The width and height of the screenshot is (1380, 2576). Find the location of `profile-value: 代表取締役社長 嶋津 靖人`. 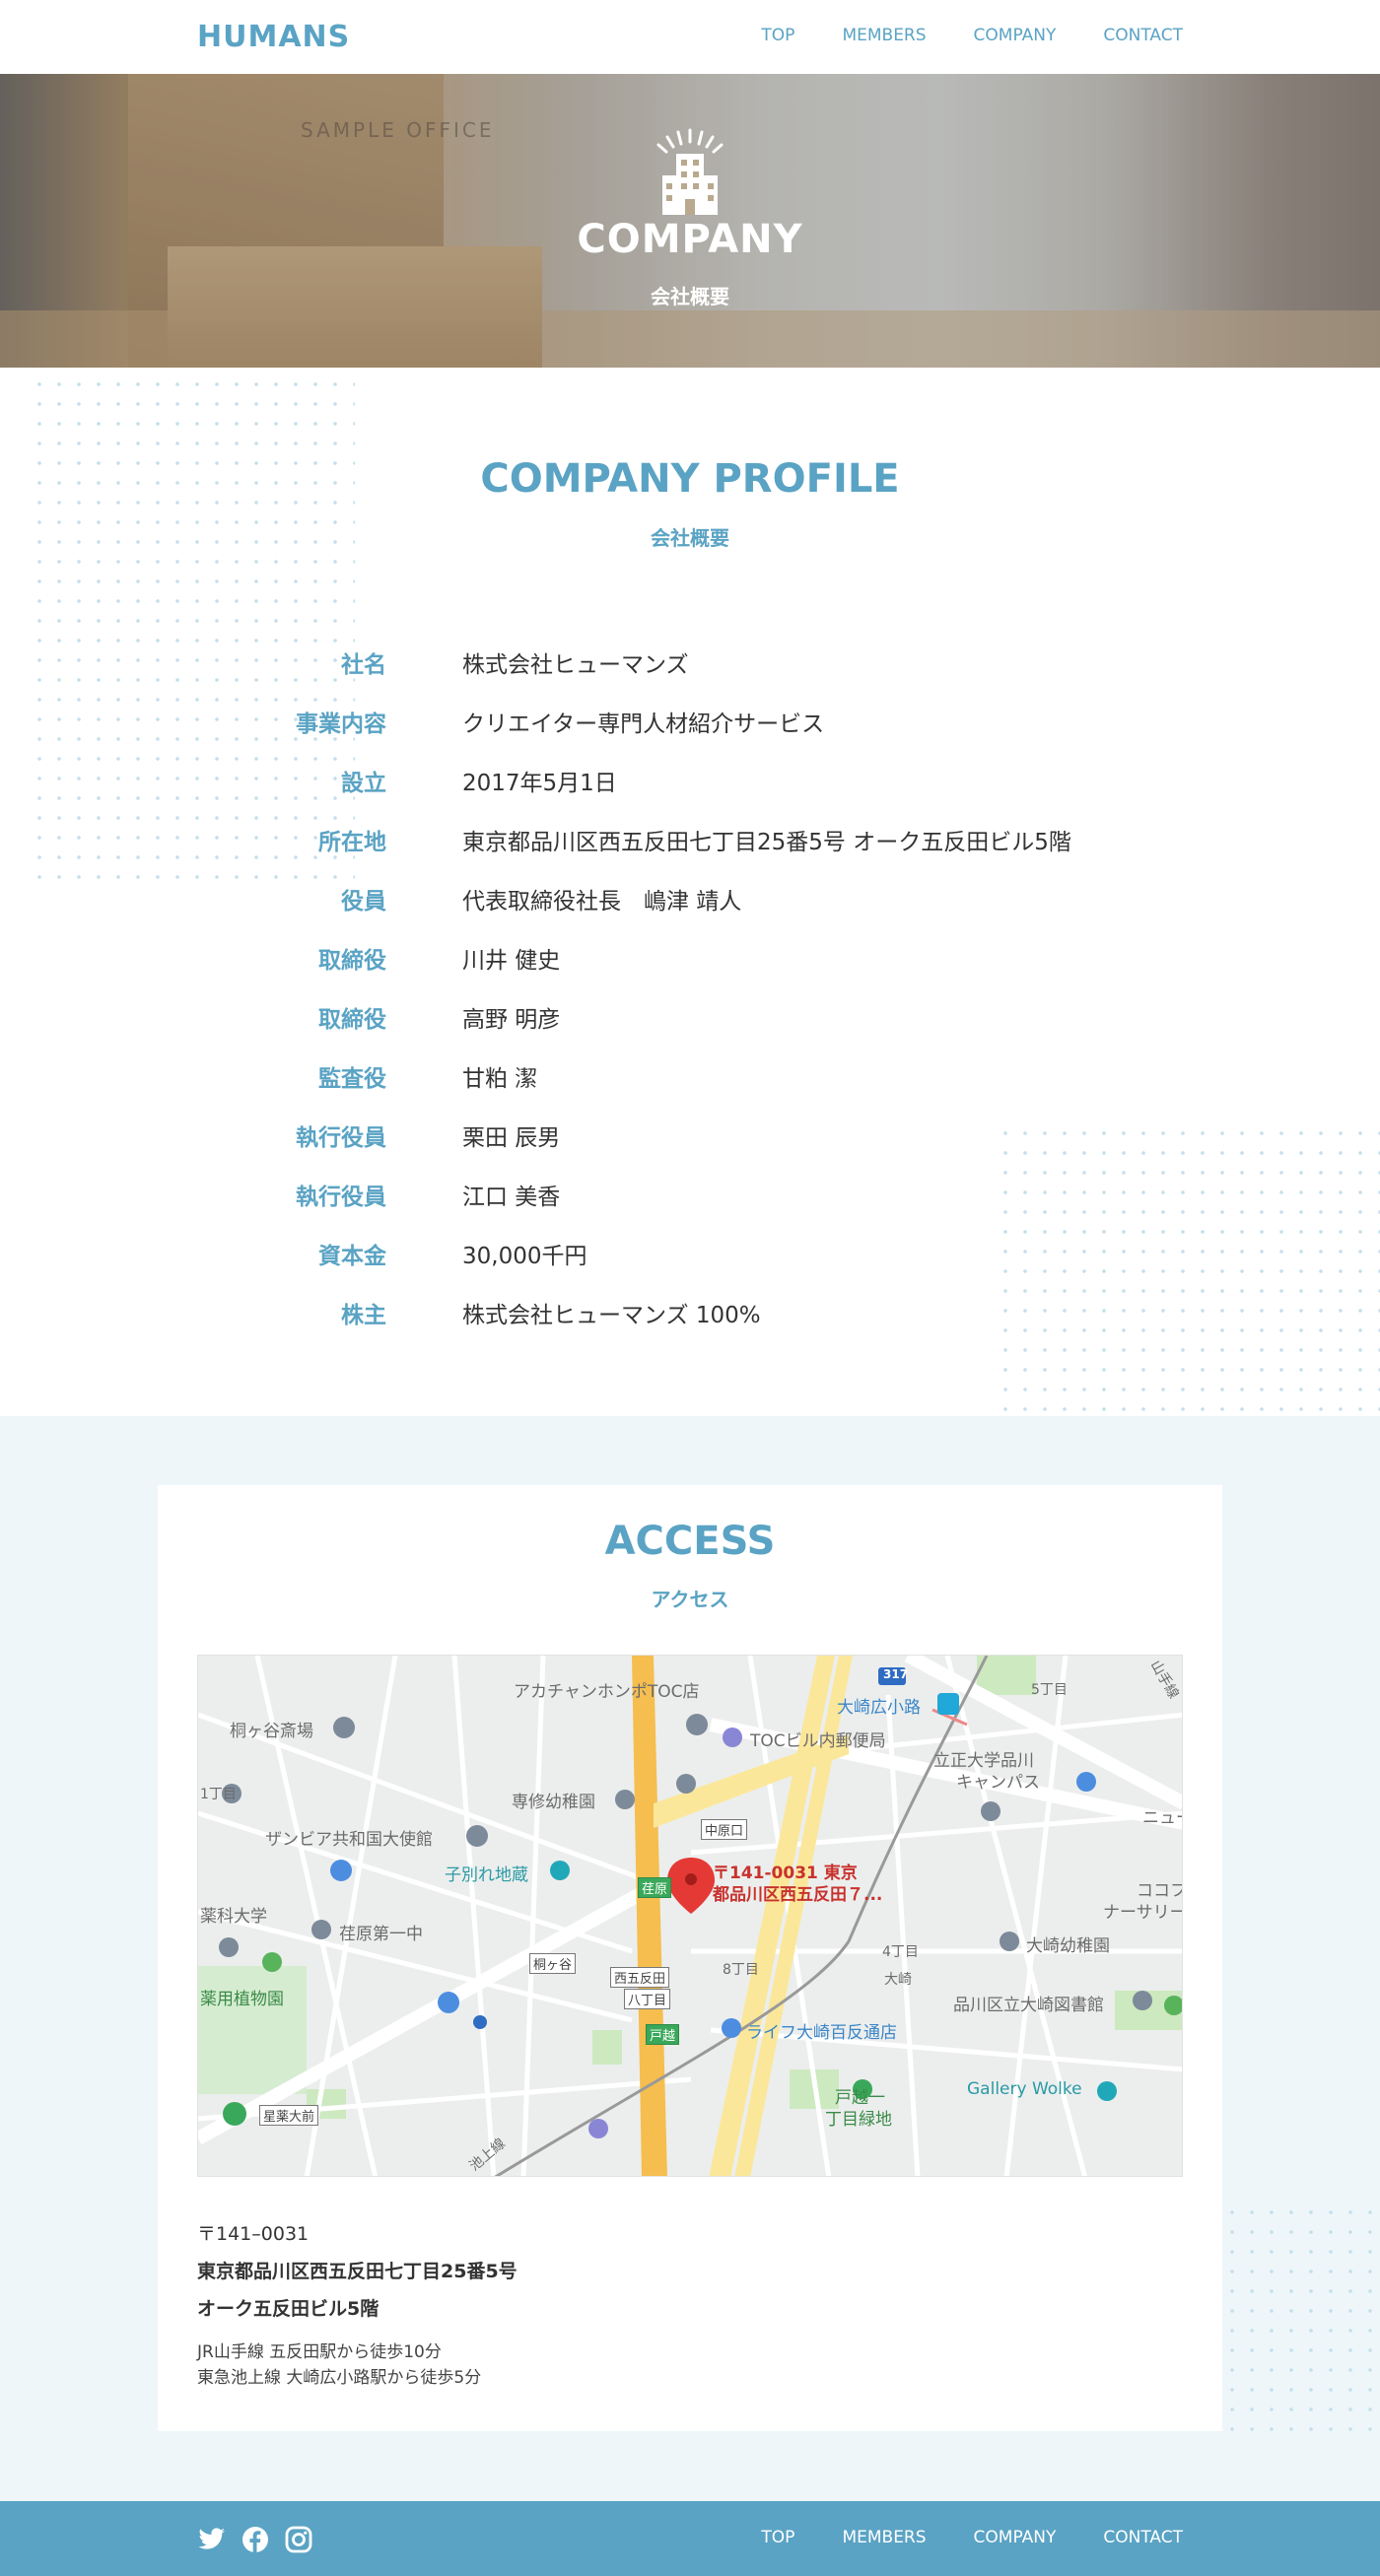

profile-value: 代表取締役社長 嶋津 靖人 is located at coordinates (602, 902).